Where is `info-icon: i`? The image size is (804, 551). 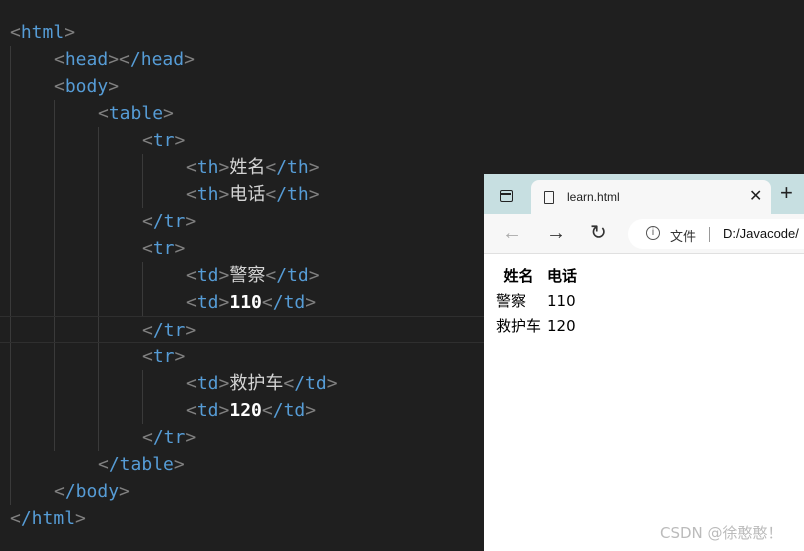
info-icon: i is located at coordinates (653, 233).